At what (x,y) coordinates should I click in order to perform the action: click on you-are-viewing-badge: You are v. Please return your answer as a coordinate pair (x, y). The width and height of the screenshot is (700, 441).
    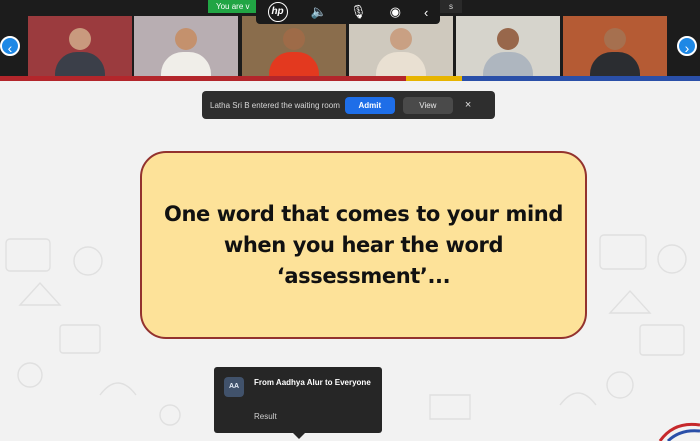
    Looking at the image, I should click on (234, 6).